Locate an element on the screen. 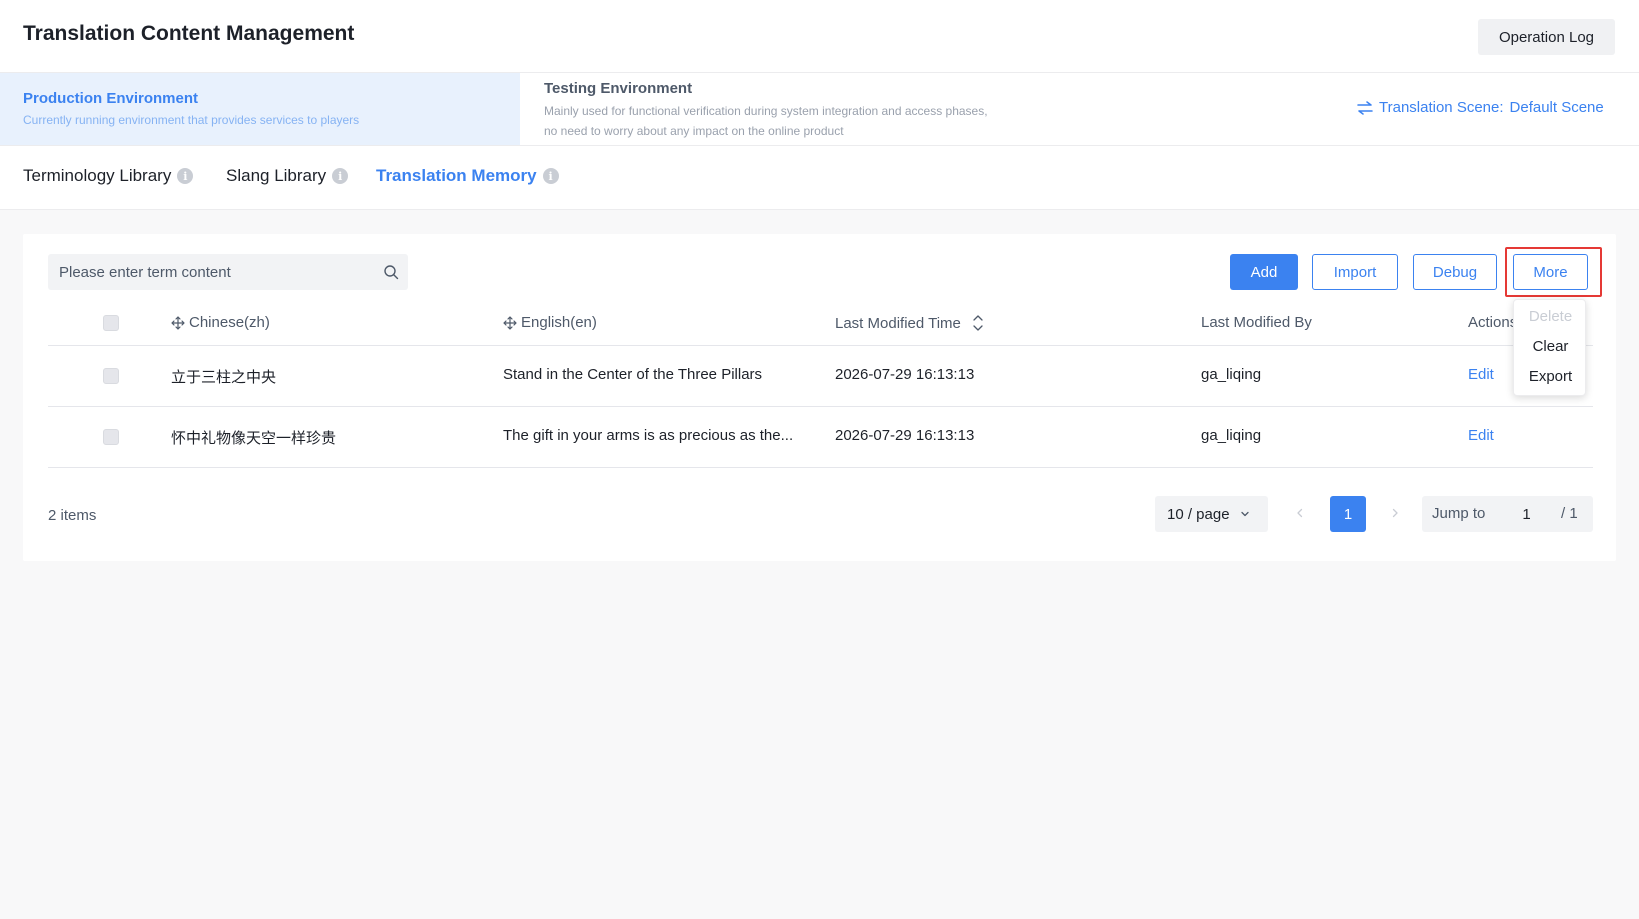 The width and height of the screenshot is (1639, 919). jump-total-pages: / 1 is located at coordinates (1569, 513).